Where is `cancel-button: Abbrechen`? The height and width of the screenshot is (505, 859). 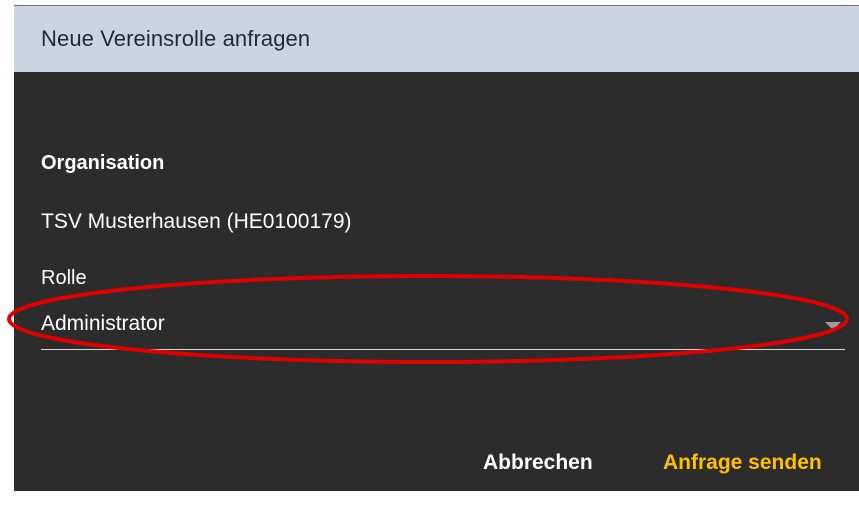 cancel-button: Abbrechen is located at coordinates (538, 463).